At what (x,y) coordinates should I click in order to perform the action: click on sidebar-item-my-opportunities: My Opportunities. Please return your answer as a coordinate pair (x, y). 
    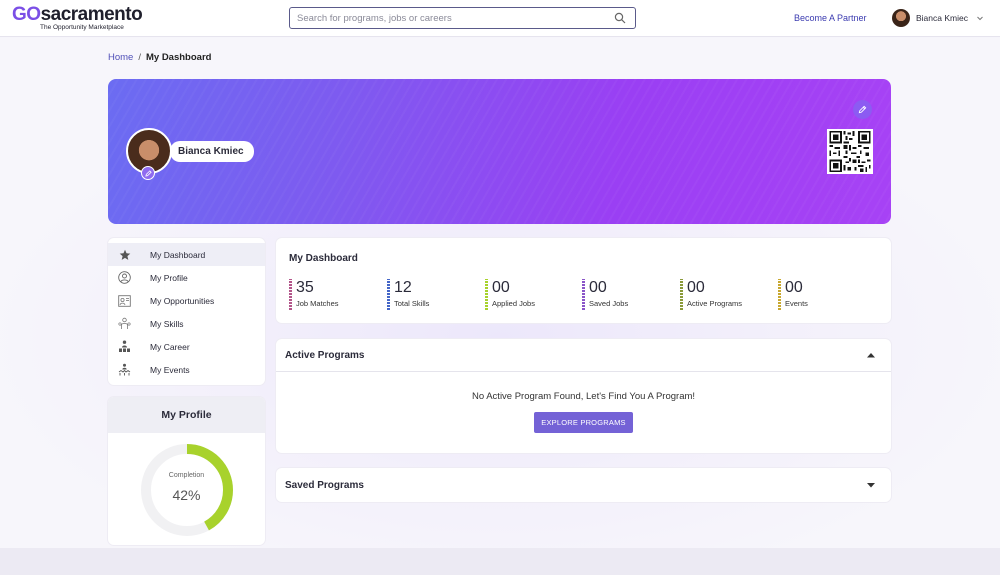
    Looking at the image, I should click on (186, 300).